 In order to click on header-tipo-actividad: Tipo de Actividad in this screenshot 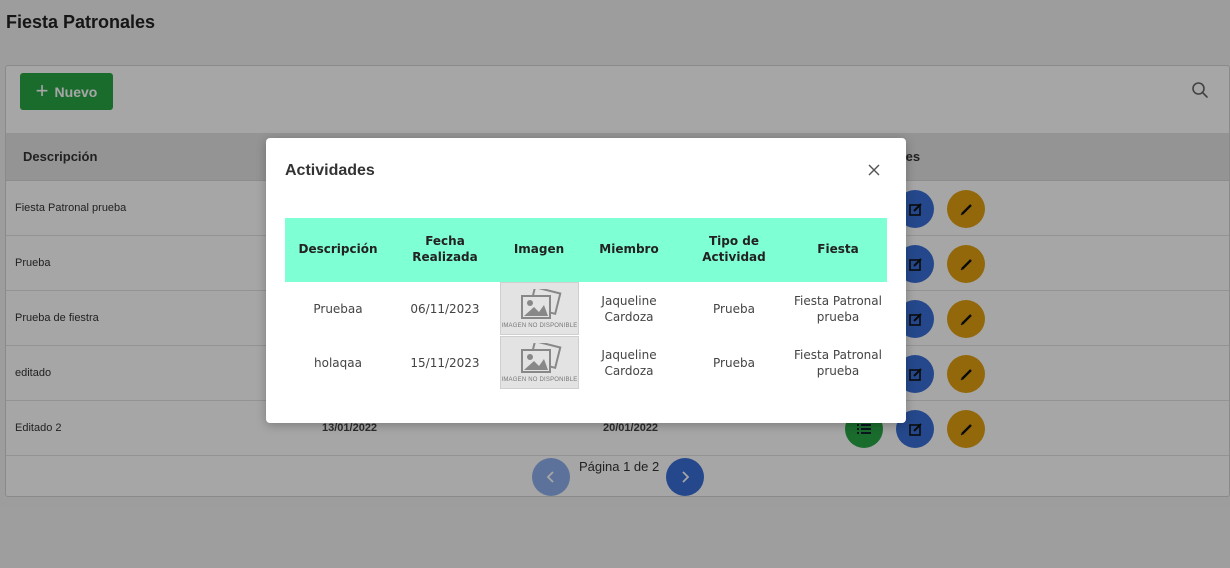, I will do `click(734, 249)`.